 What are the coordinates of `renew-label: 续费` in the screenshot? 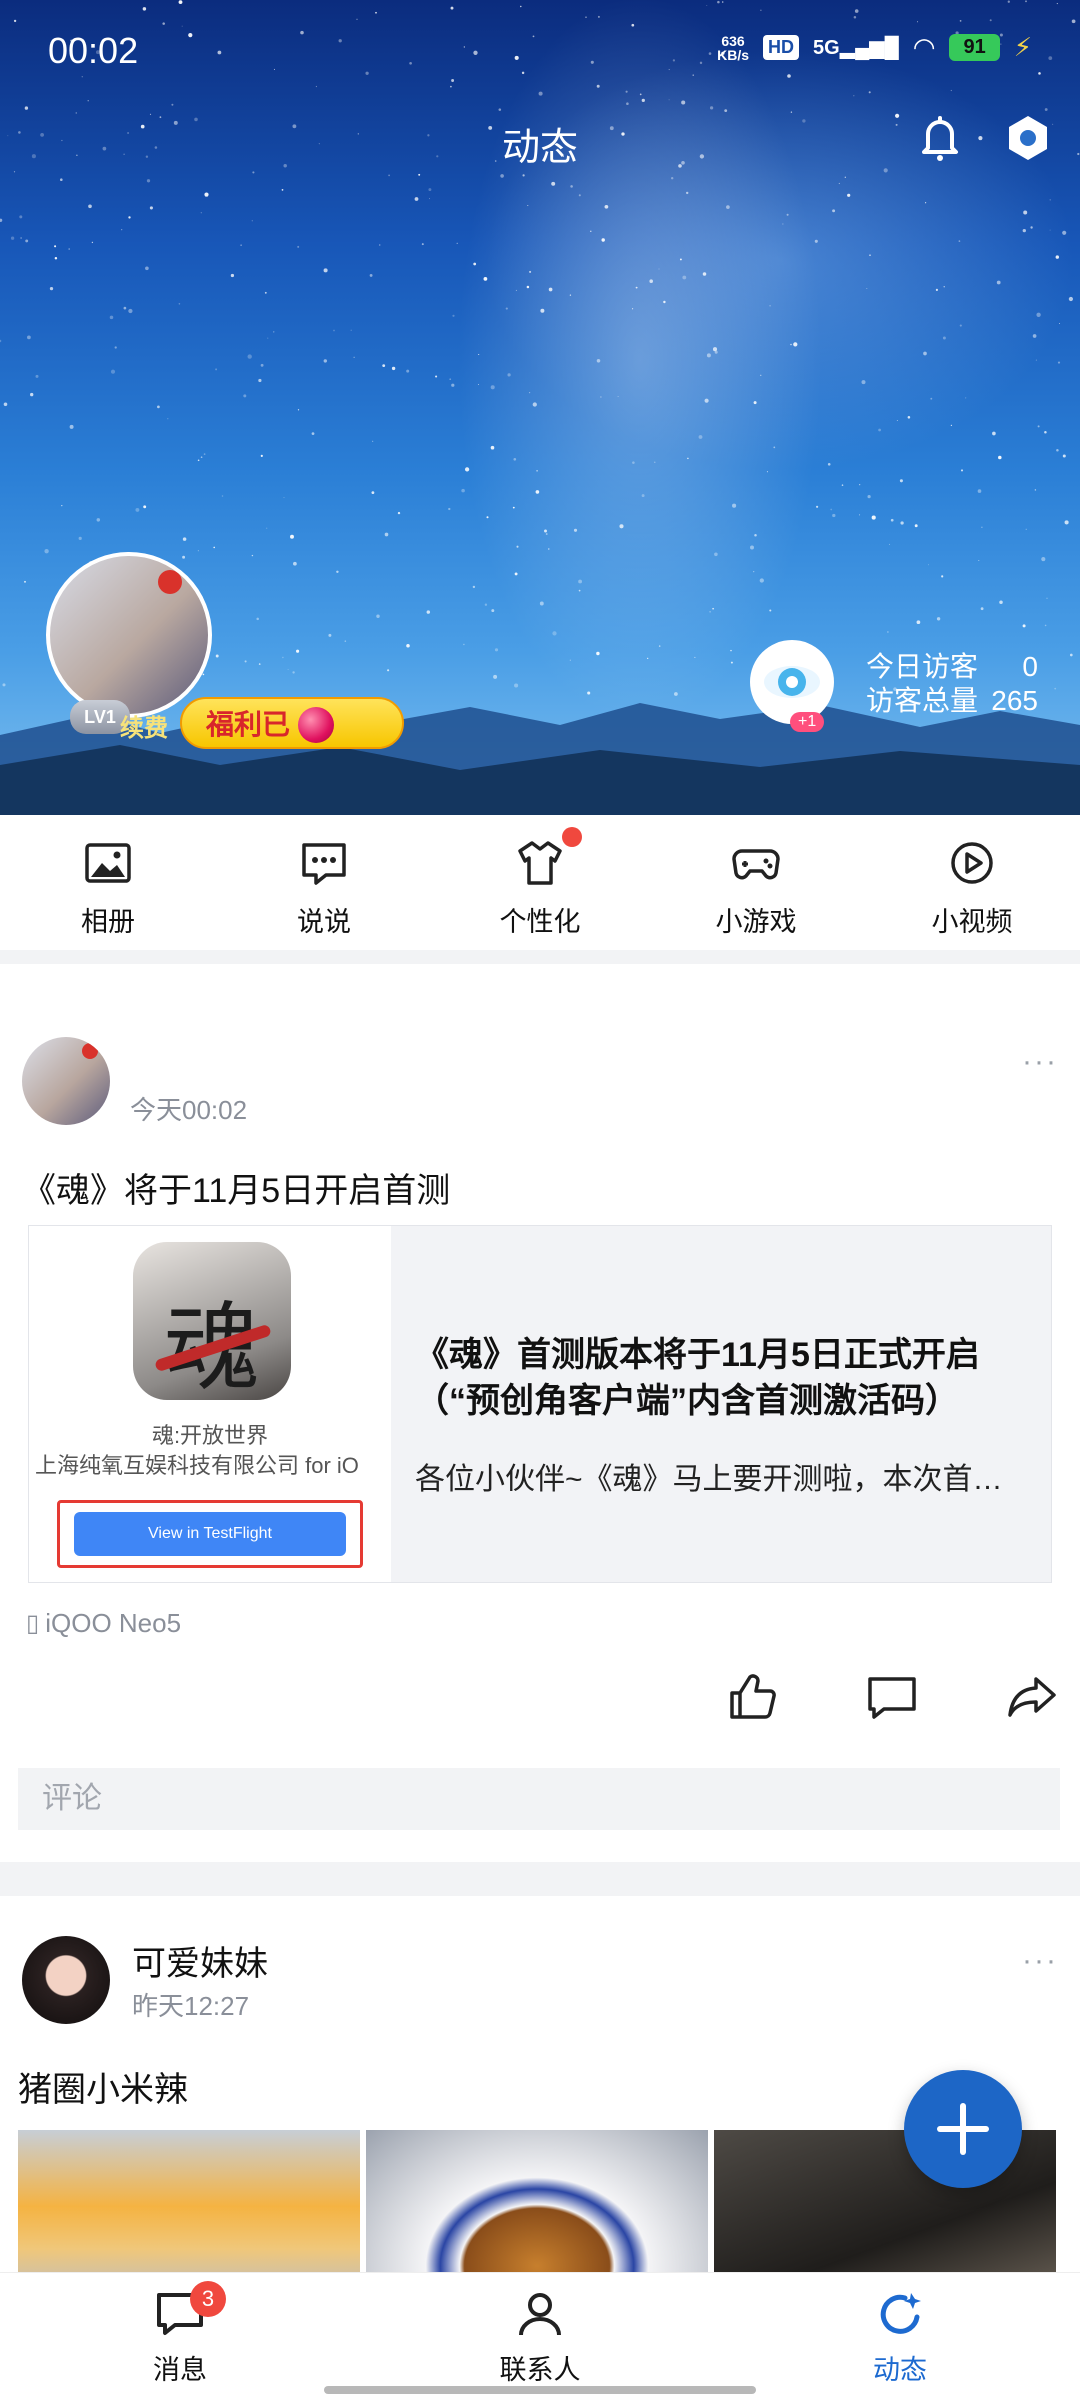 It's located at (144, 725).